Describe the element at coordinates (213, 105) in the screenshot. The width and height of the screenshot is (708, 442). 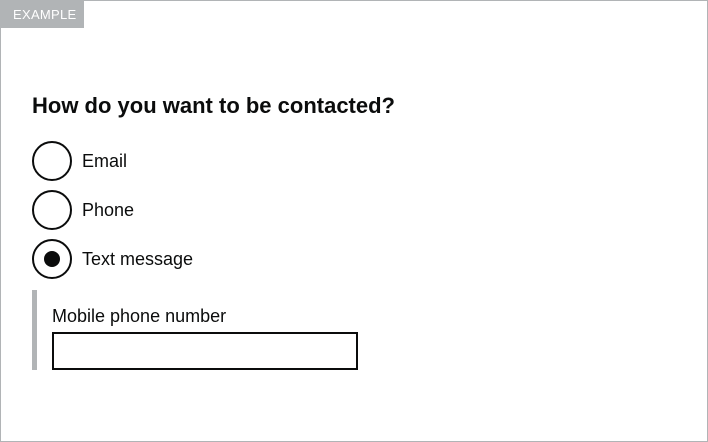
I see `question-heading: How do you want to be contacted?` at that location.